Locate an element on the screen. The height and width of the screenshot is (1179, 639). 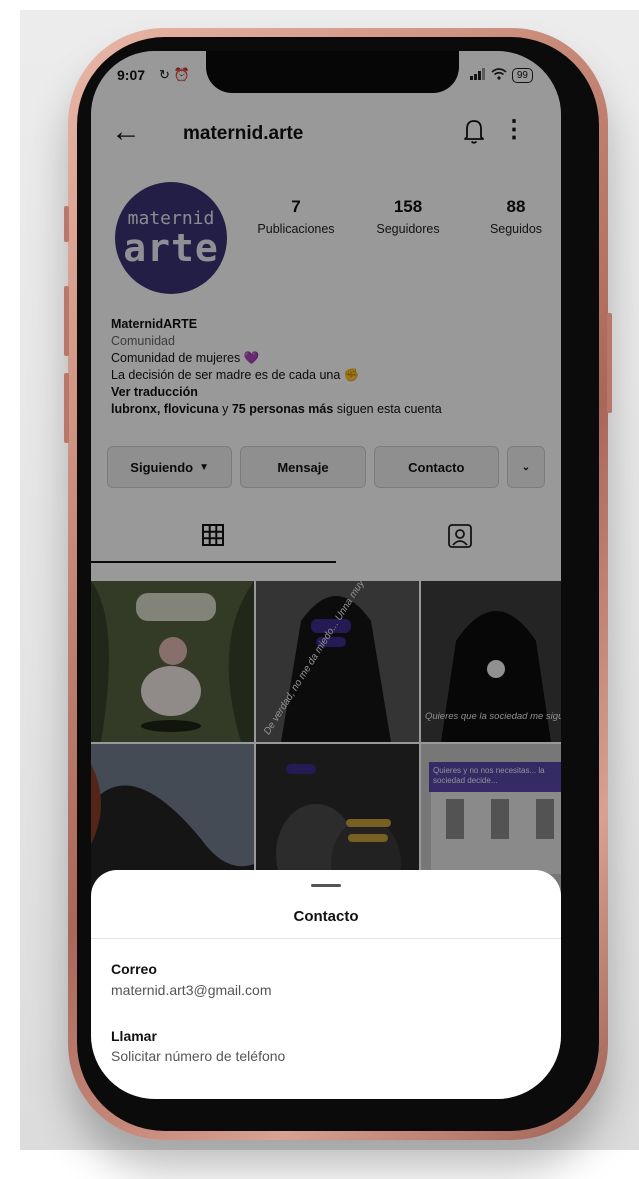
call-label: Llamar is located at coordinates (134, 1036).